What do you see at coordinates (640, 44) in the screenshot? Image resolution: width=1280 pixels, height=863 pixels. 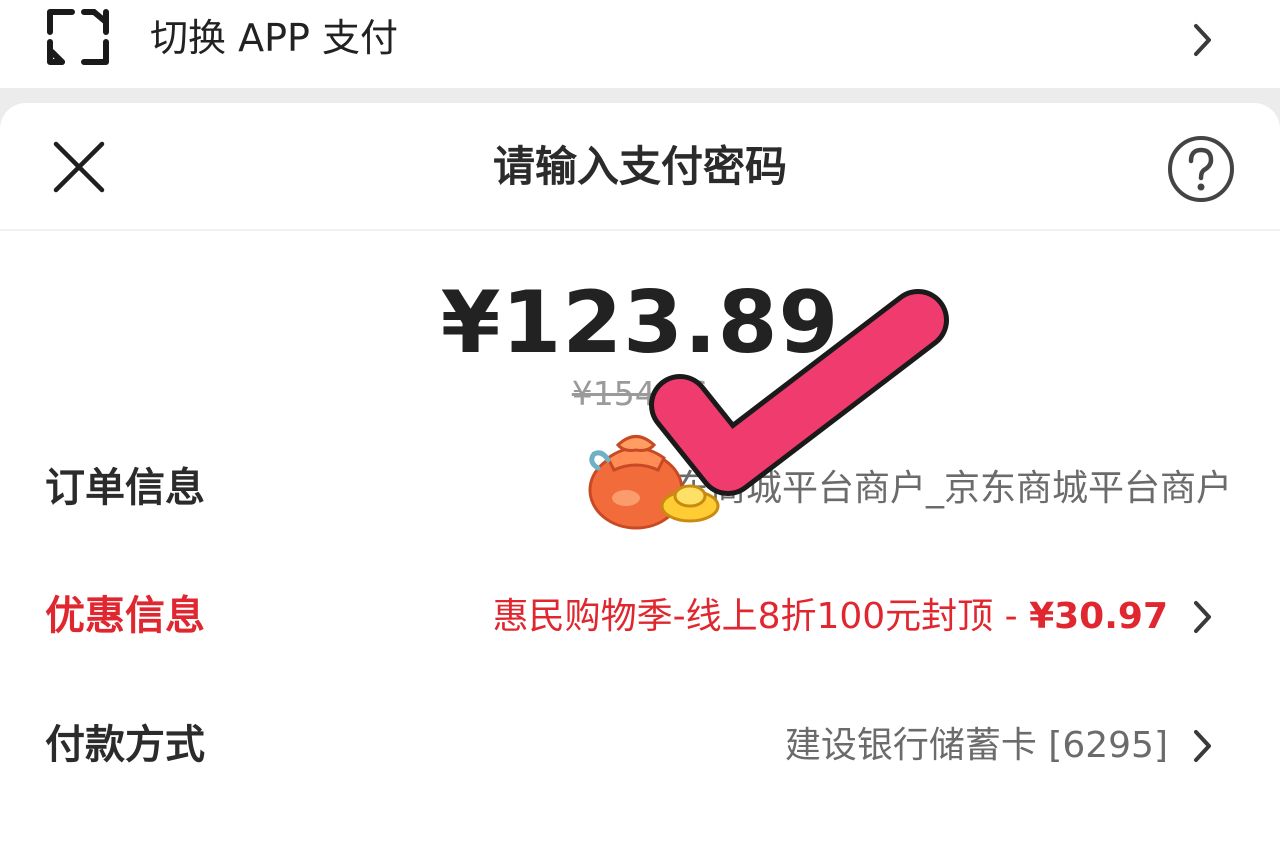 I see `switch-app-payment-row: 切换 APP 支付` at bounding box center [640, 44].